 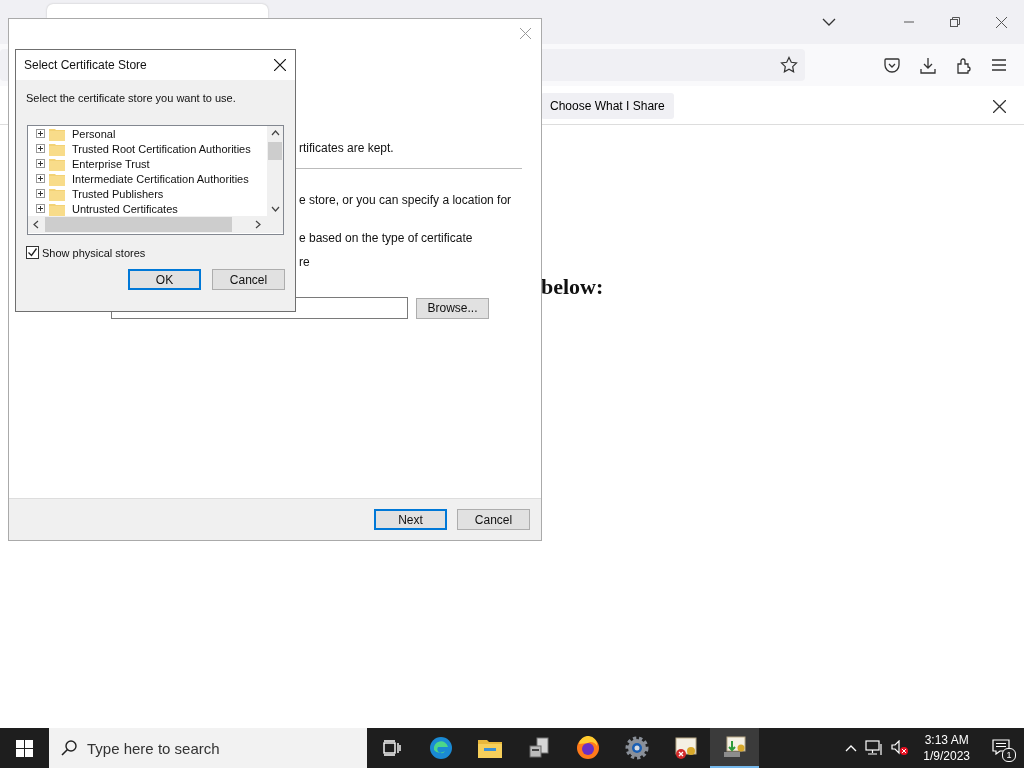 What do you see at coordinates (874, 748) in the screenshot?
I see `network-icon` at bounding box center [874, 748].